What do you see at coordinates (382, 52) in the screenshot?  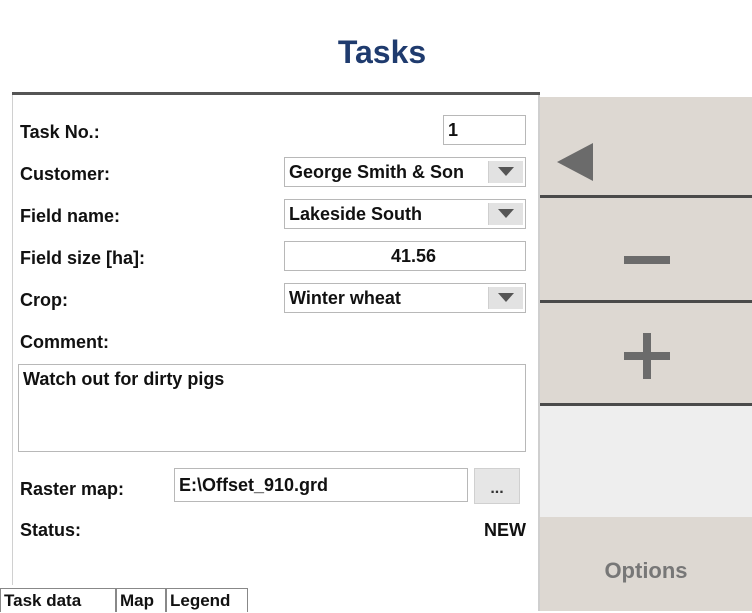 I see `page-title: Tasks` at bounding box center [382, 52].